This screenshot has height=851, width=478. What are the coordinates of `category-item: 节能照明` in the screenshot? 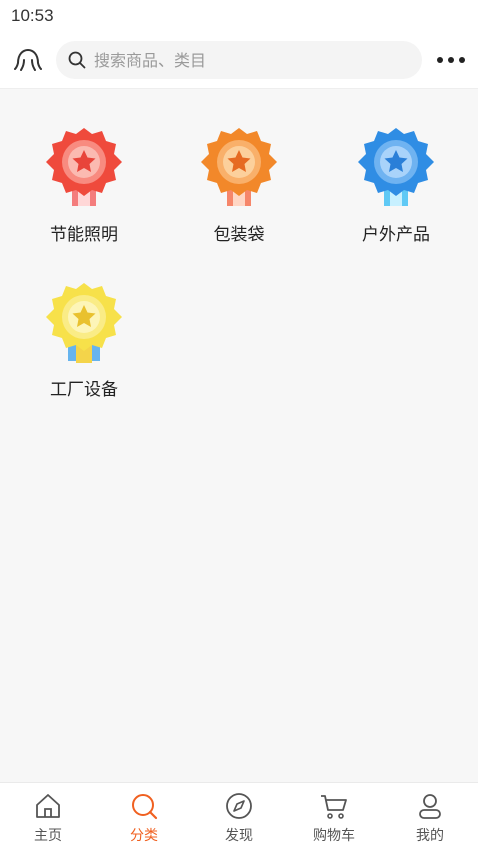 It's located at (84, 175).